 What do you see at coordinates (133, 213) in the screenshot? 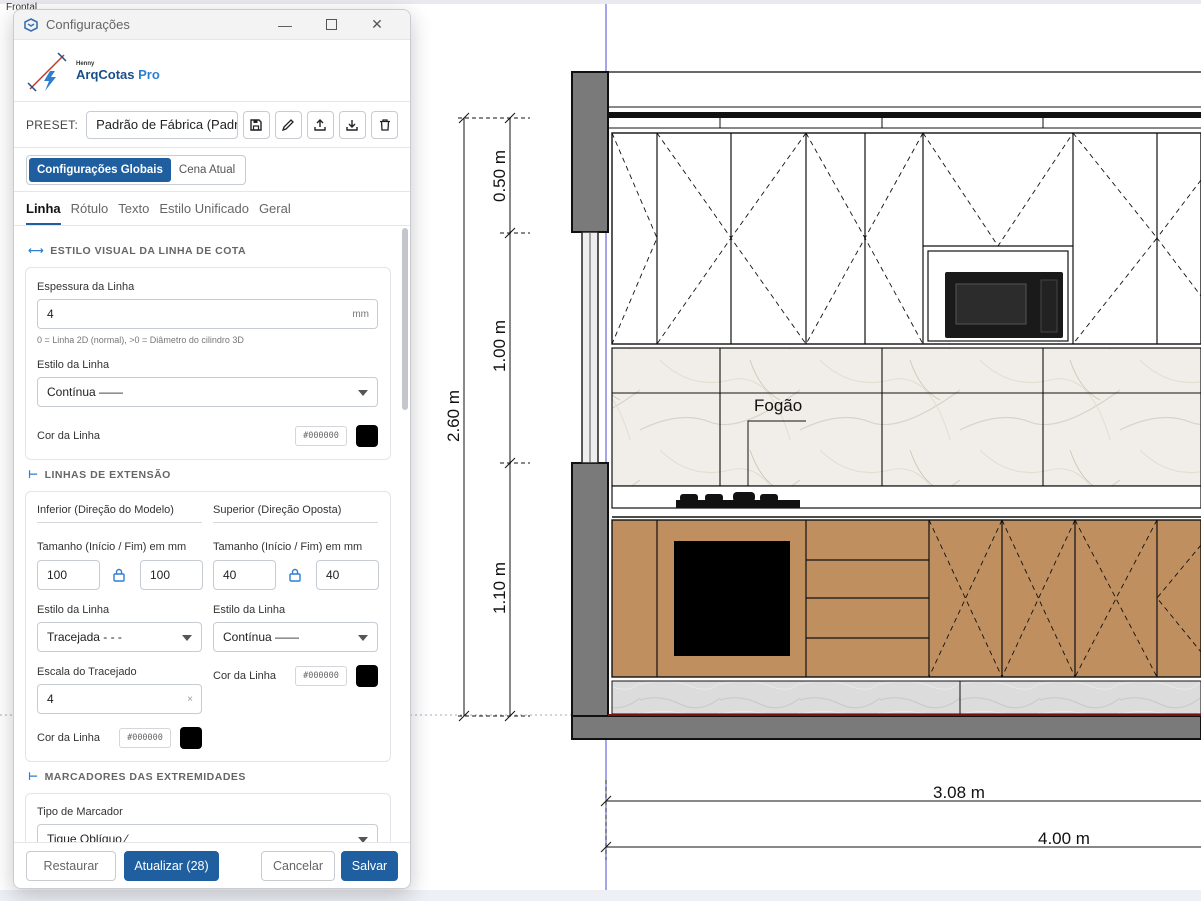
I see `tab-texto: Texto` at bounding box center [133, 213].